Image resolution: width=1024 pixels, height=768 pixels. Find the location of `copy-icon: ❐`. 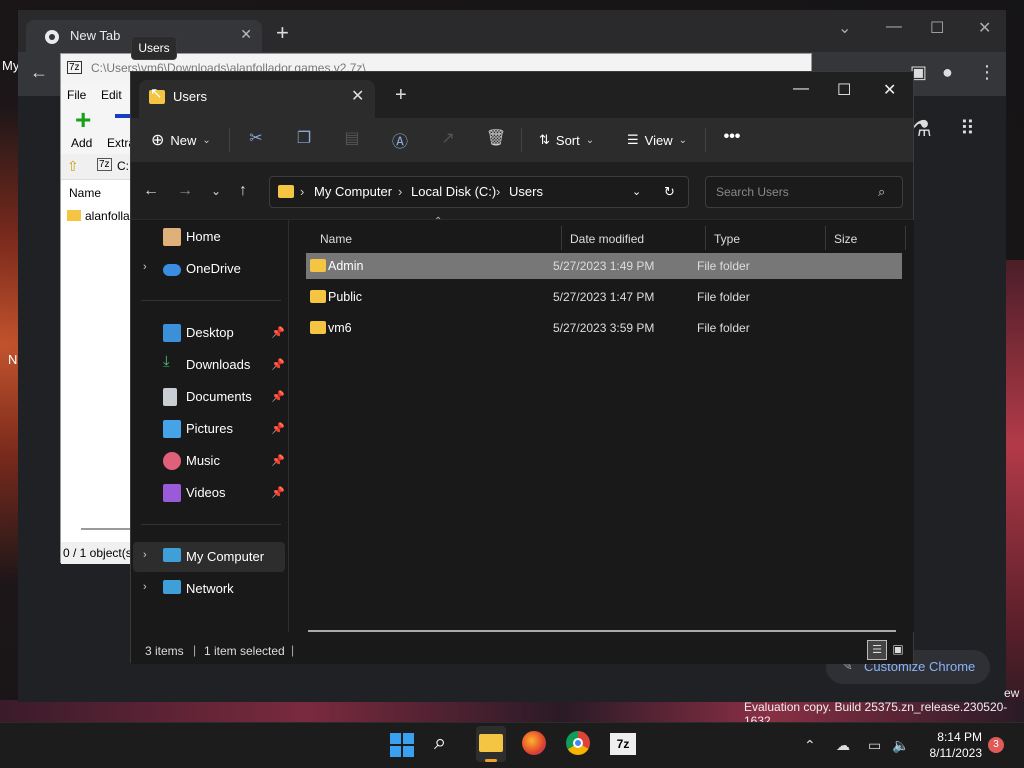

copy-icon: ❐ is located at coordinates (304, 139).